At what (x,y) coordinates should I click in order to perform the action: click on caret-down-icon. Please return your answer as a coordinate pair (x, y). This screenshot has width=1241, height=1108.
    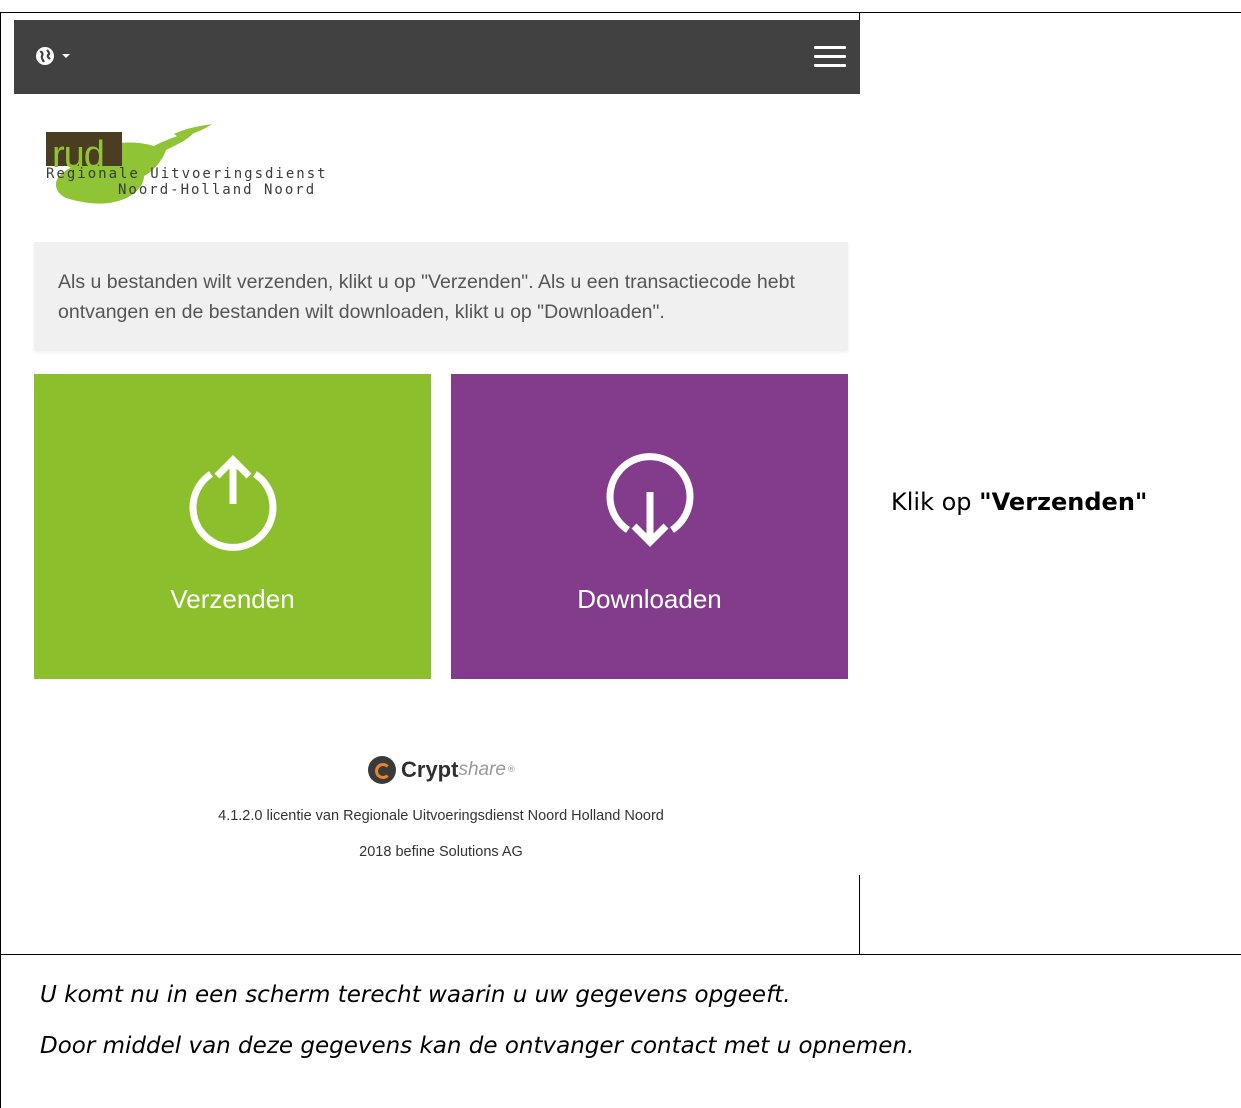
    Looking at the image, I should click on (66, 56).